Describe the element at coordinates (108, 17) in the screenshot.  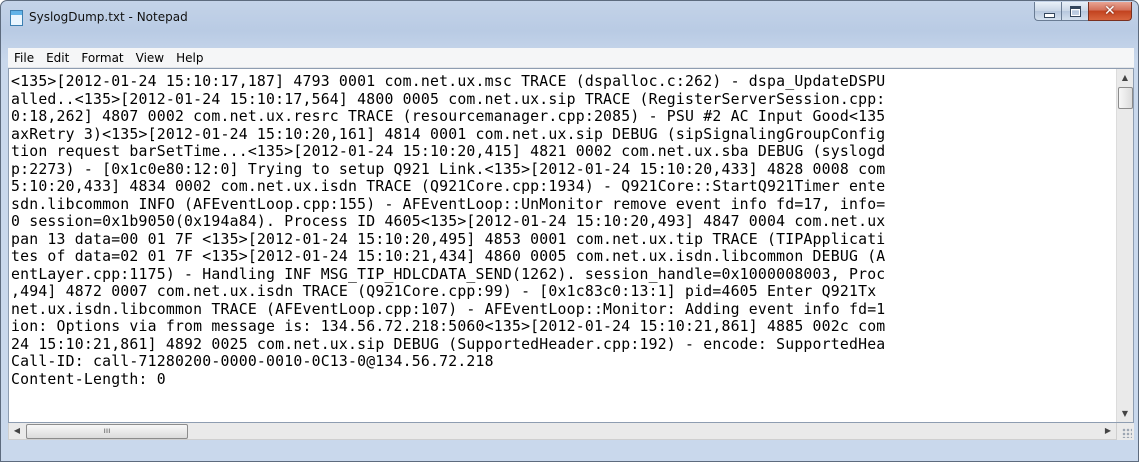
I see `window-title: SyslogDump.txt - Notepad` at that location.